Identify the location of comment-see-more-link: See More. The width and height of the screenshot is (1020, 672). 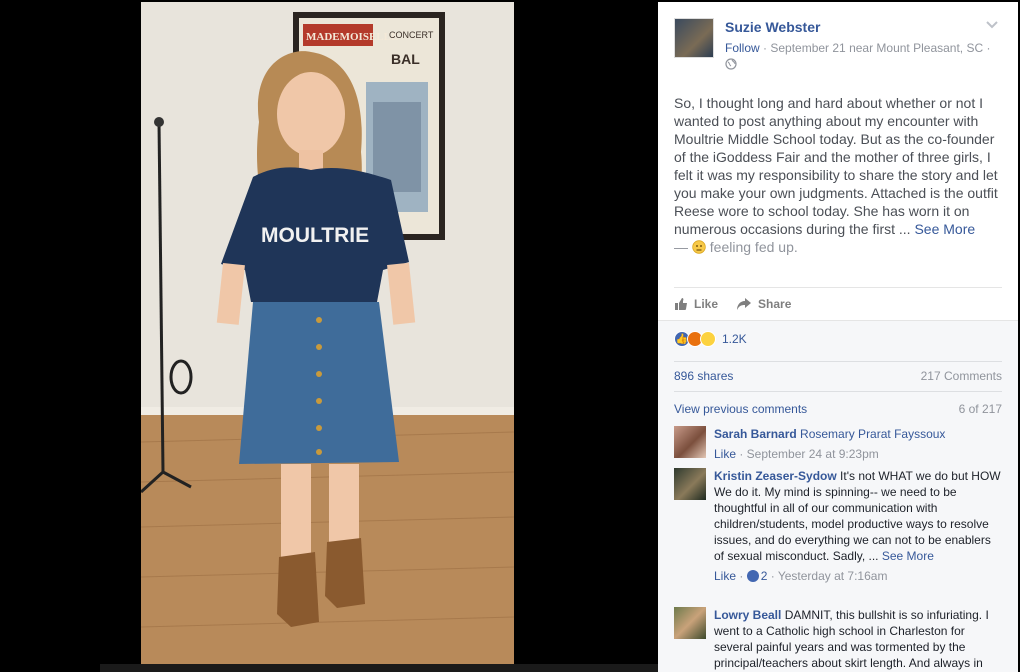
(908, 556).